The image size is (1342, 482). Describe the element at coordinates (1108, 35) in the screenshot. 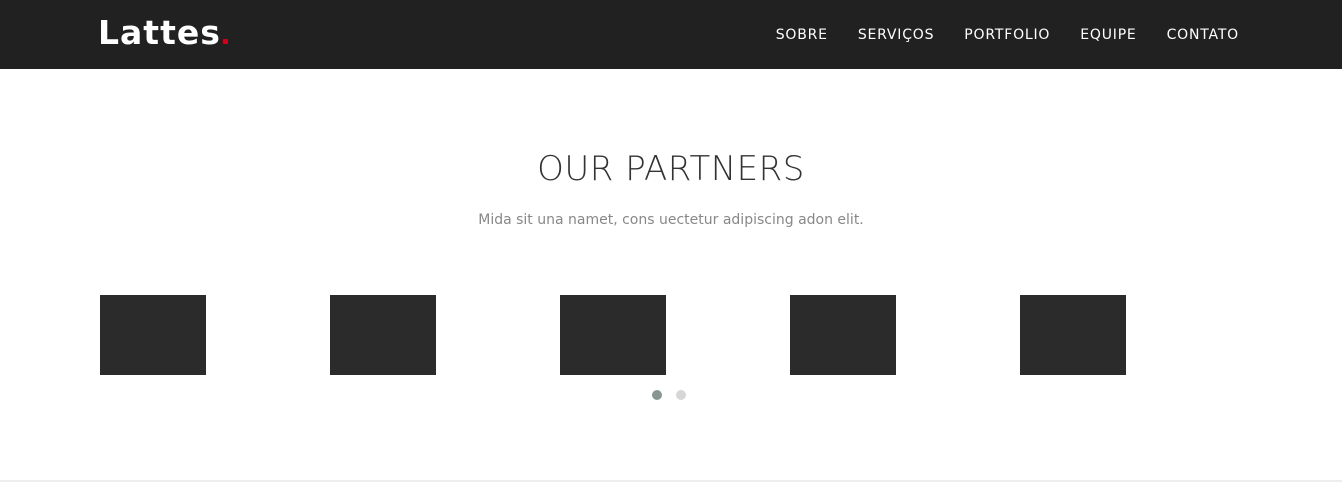

I see `nav-item-equipe: EQUIPE` at that location.